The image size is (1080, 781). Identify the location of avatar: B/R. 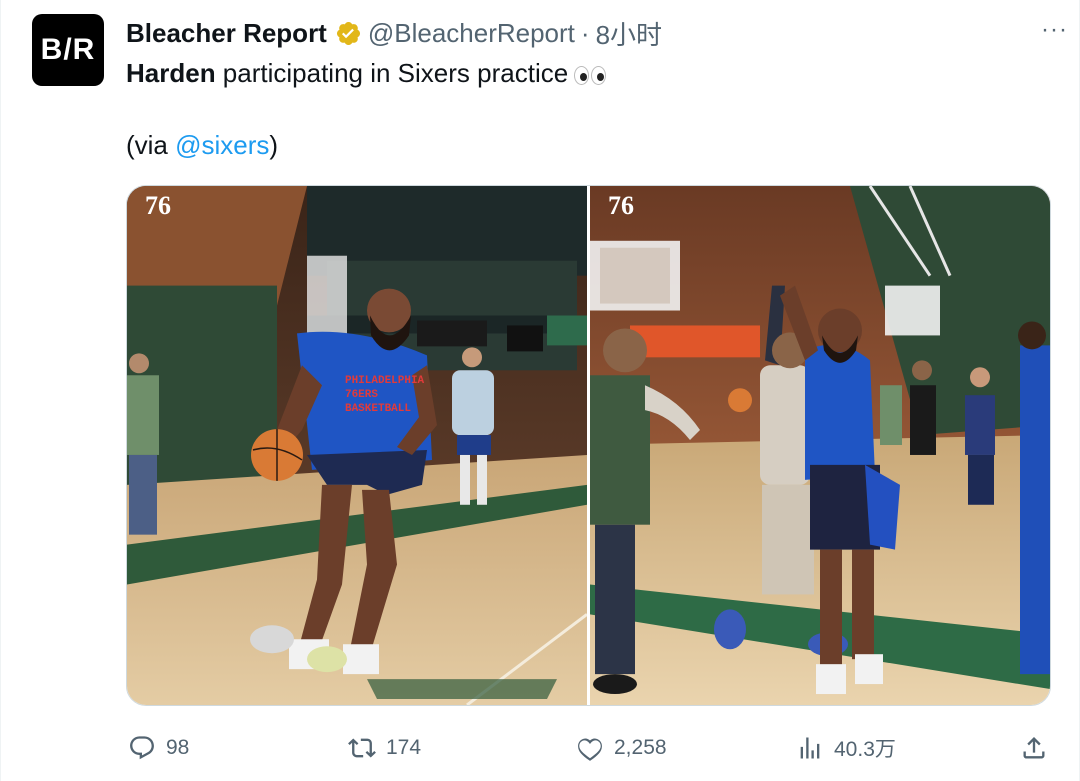
(68, 50).